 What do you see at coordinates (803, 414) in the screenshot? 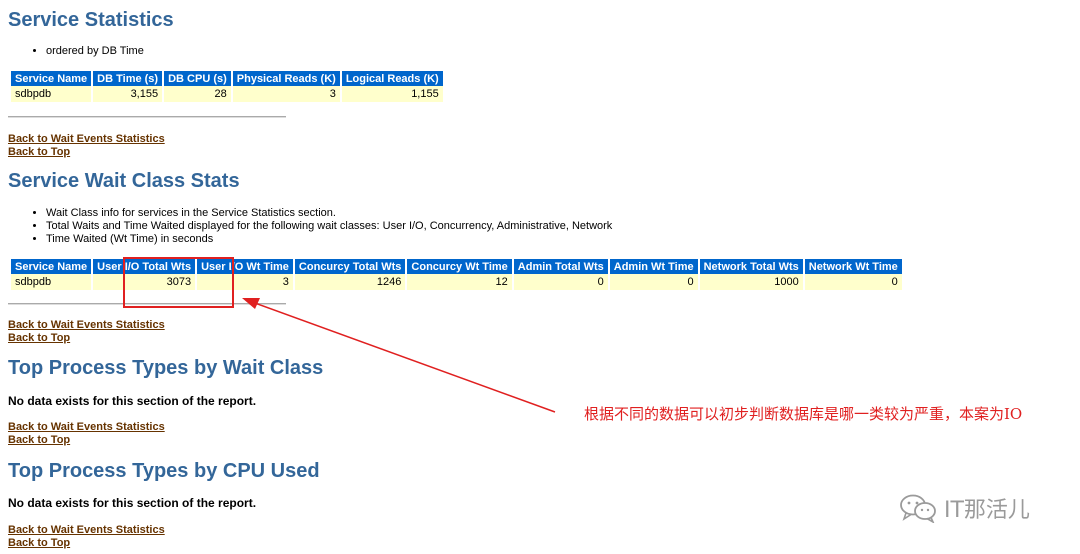
I see `annotation-text: 根据不同的数据可以初步判断数据库是哪一类较为严重，本案为IO` at bounding box center [803, 414].